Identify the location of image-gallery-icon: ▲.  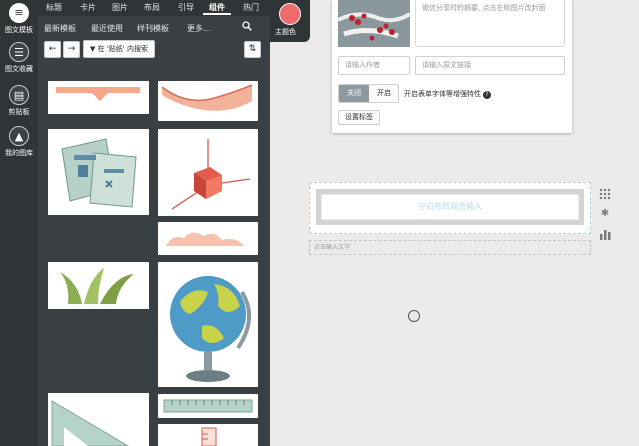
(19, 136).